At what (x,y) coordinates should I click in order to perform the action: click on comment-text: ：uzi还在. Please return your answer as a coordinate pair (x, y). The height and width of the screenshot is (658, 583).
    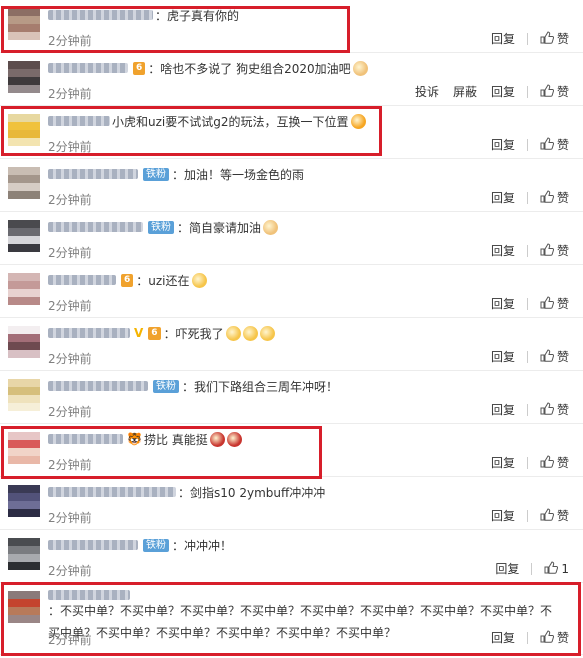
    Looking at the image, I should click on (163, 280).